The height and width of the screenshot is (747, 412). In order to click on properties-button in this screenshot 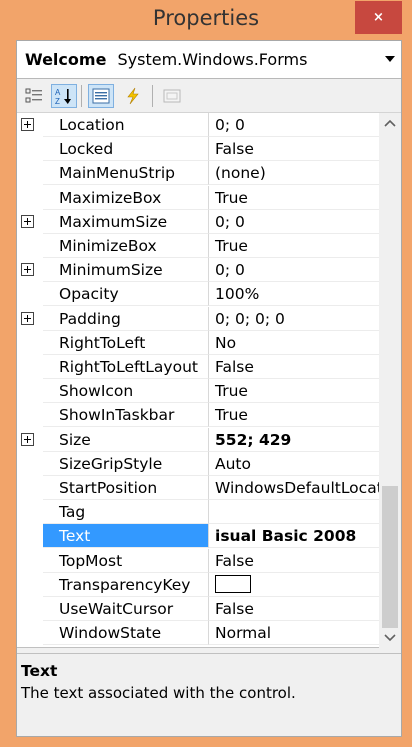, I will do `click(101, 96)`.